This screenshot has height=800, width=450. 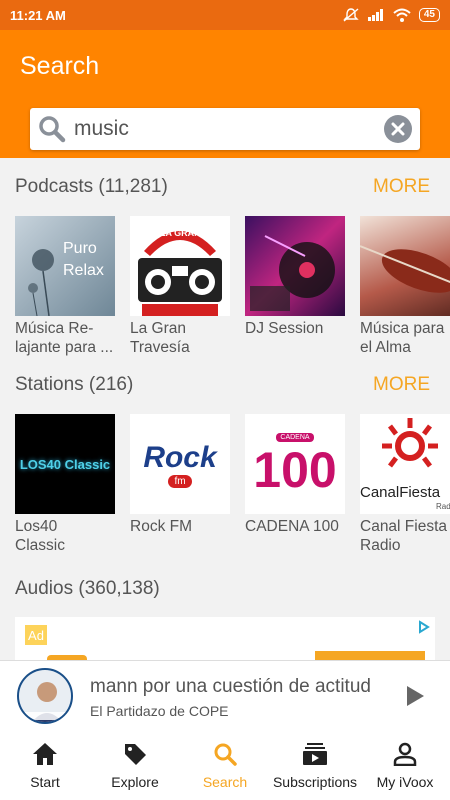 I want to click on audios-section-title: Audios (360,138), so click(x=87, y=588).